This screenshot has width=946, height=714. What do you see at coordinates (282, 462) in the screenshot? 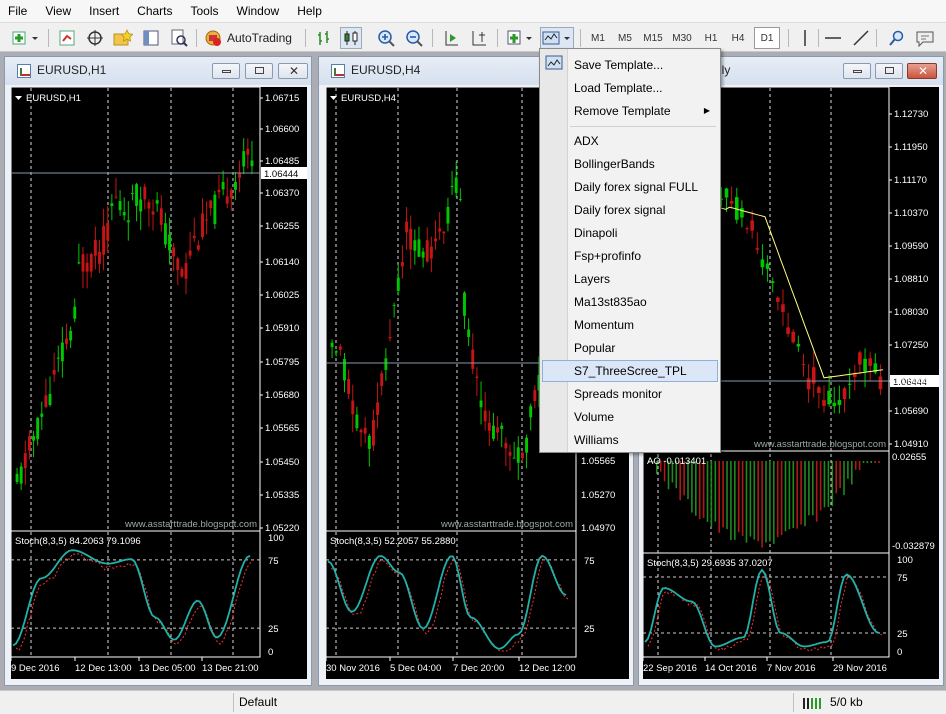
I see `price-axis-label: 1.05450` at bounding box center [282, 462].